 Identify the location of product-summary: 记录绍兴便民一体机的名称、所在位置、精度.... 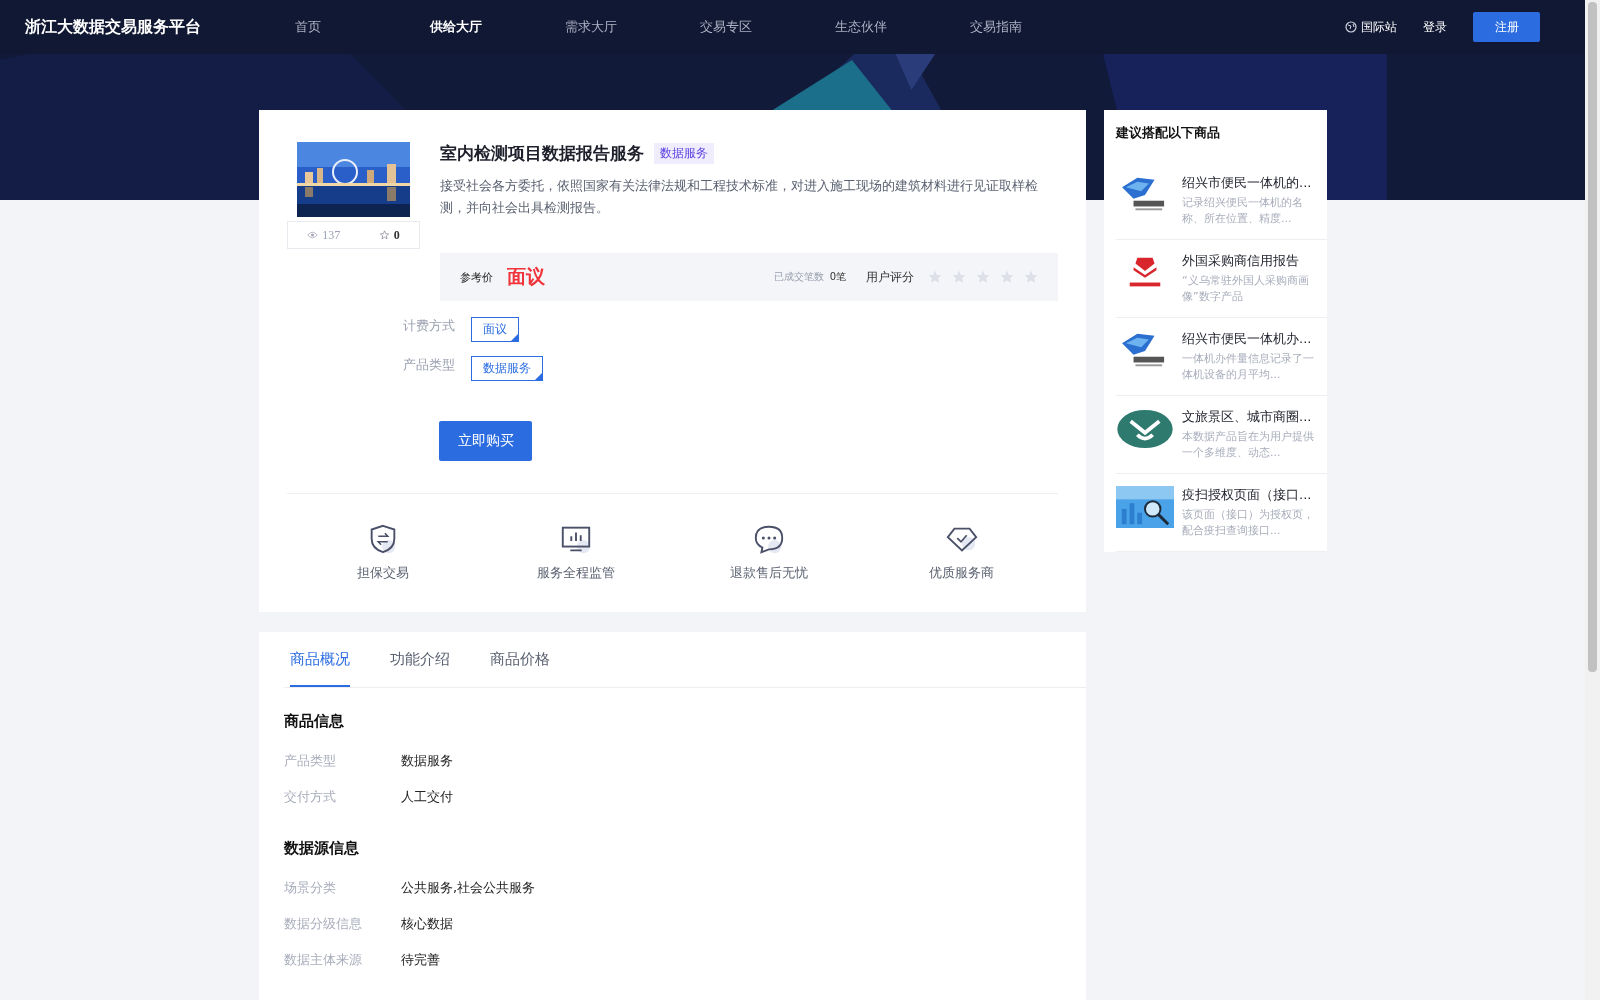
(1243, 211).